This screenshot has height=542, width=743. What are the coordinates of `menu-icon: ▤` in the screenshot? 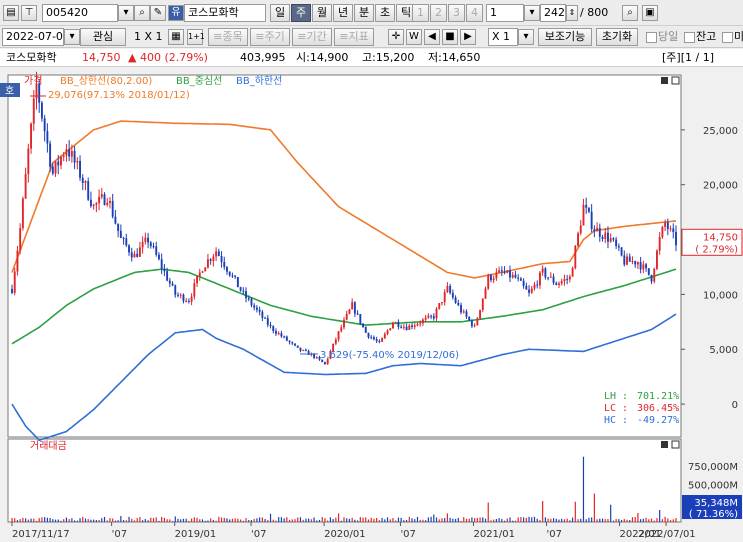 It's located at (11, 13).